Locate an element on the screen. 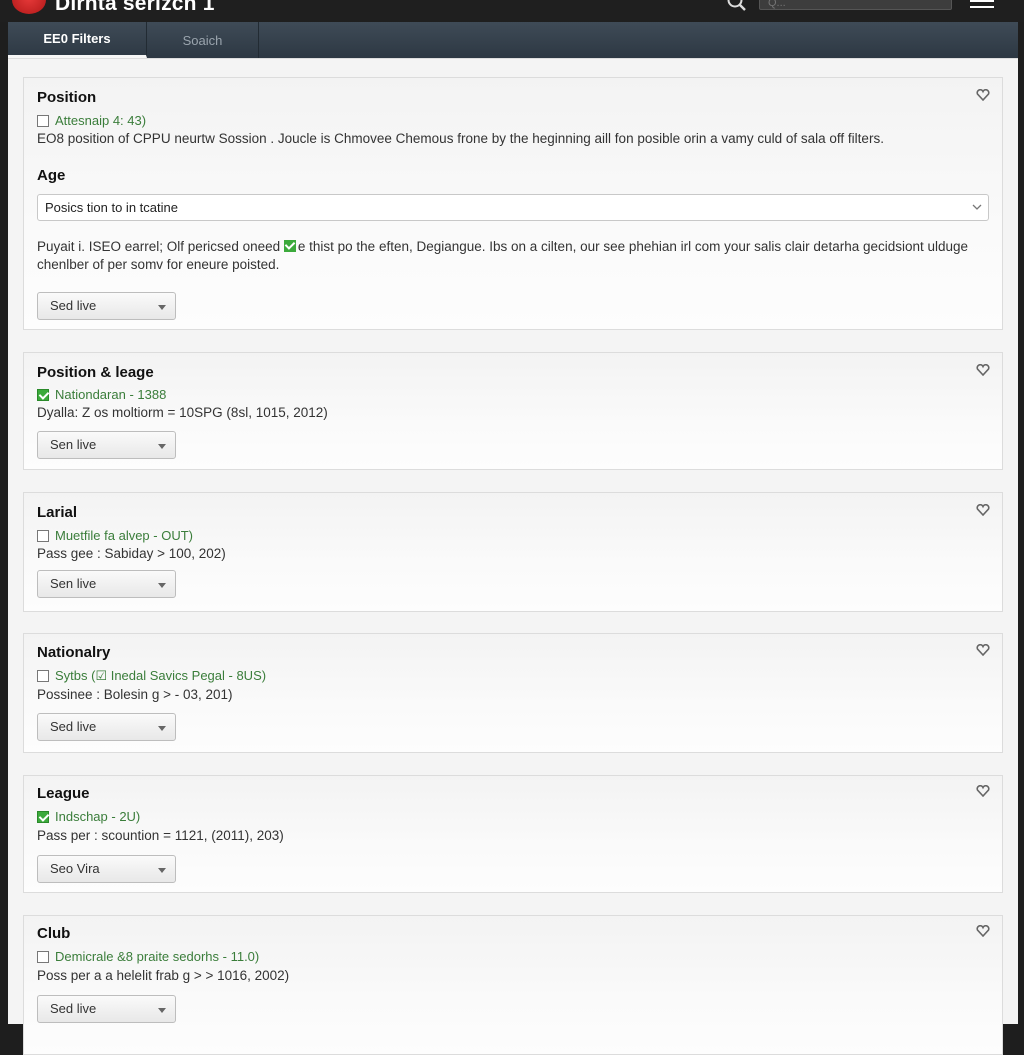 The width and height of the screenshot is (1024, 1055). card-title: Larial is located at coordinates (57, 512).